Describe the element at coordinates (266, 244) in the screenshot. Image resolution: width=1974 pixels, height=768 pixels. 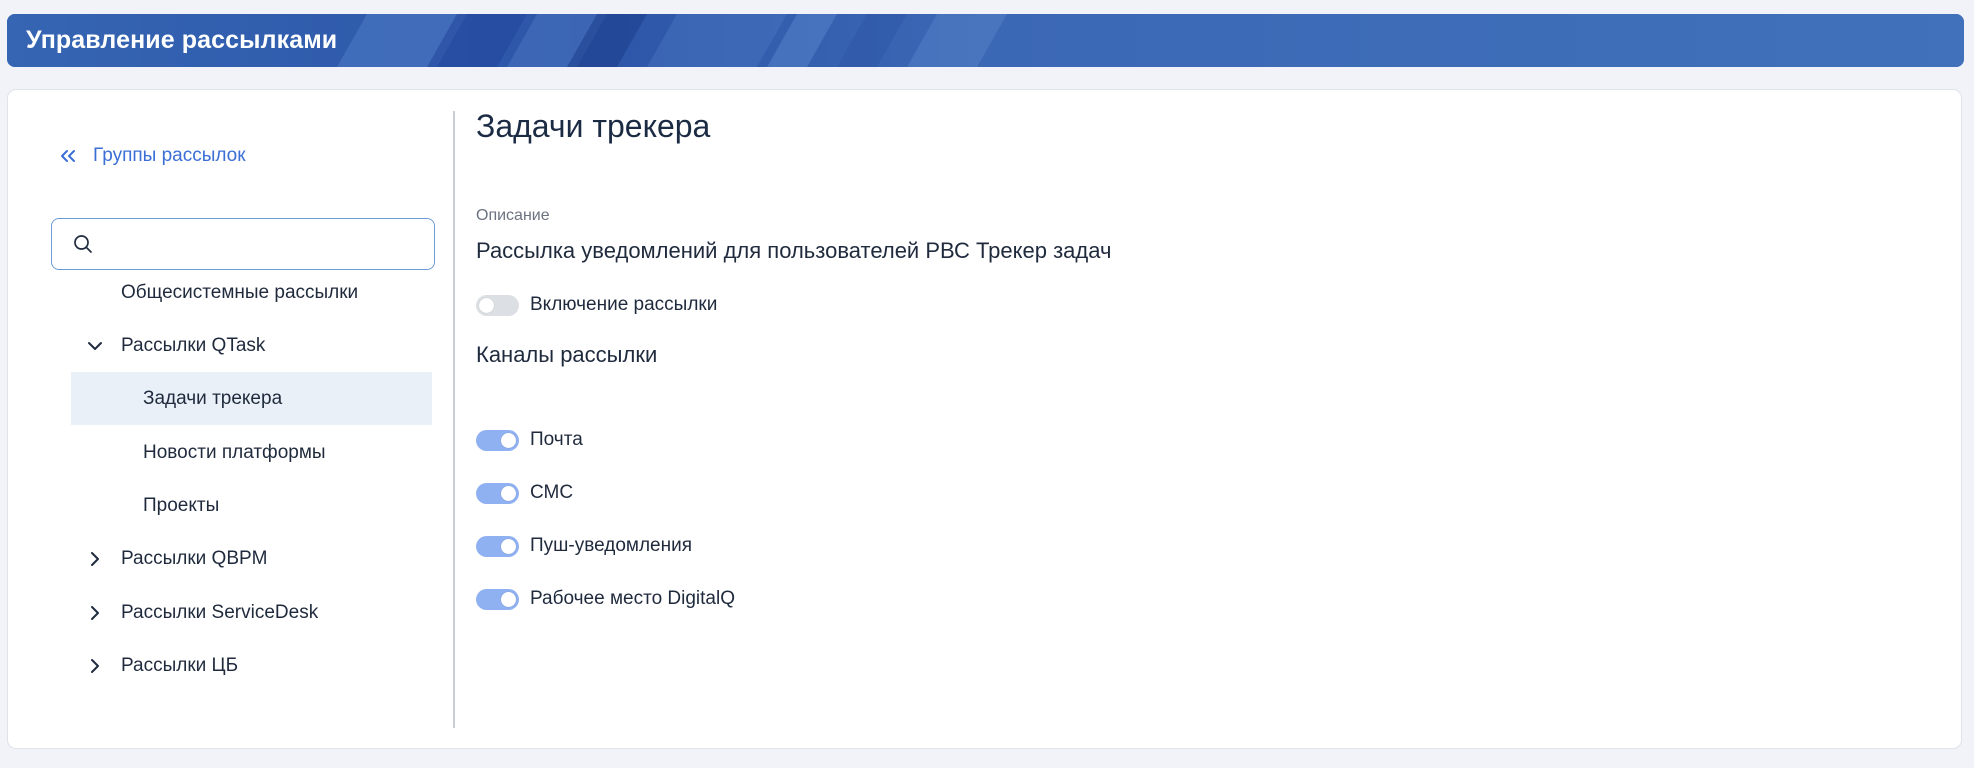
I see `search-input` at that location.